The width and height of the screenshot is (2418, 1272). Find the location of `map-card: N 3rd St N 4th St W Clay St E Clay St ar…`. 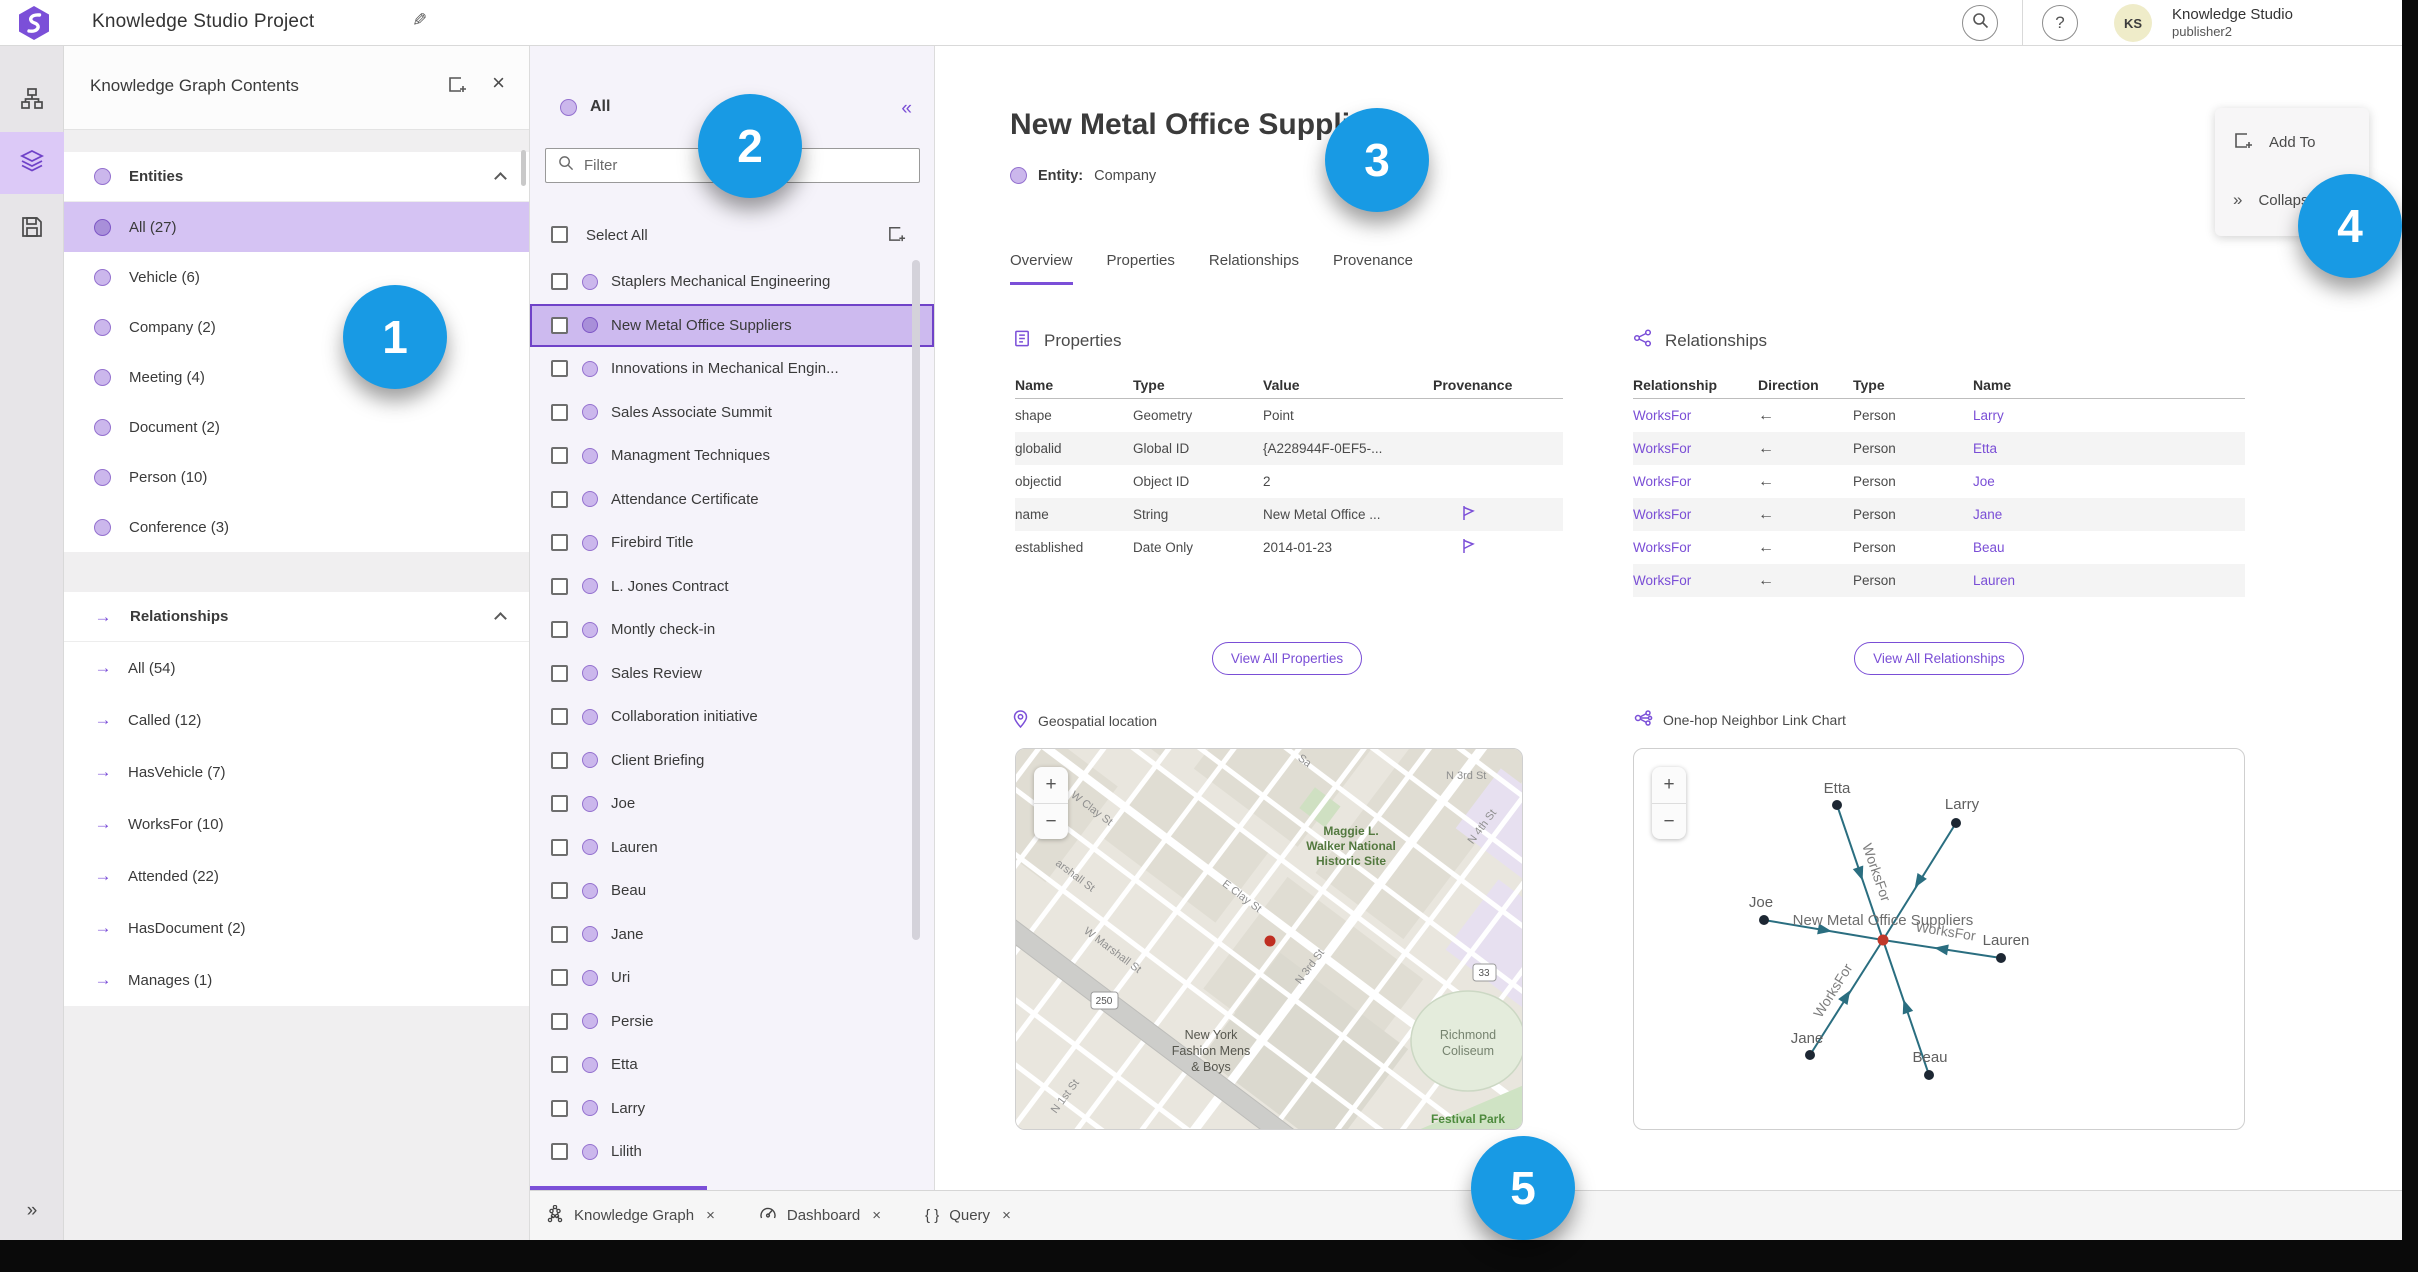

map-card: N 3rd St N 4th St W Clay St E Clay St ar… is located at coordinates (1269, 939).